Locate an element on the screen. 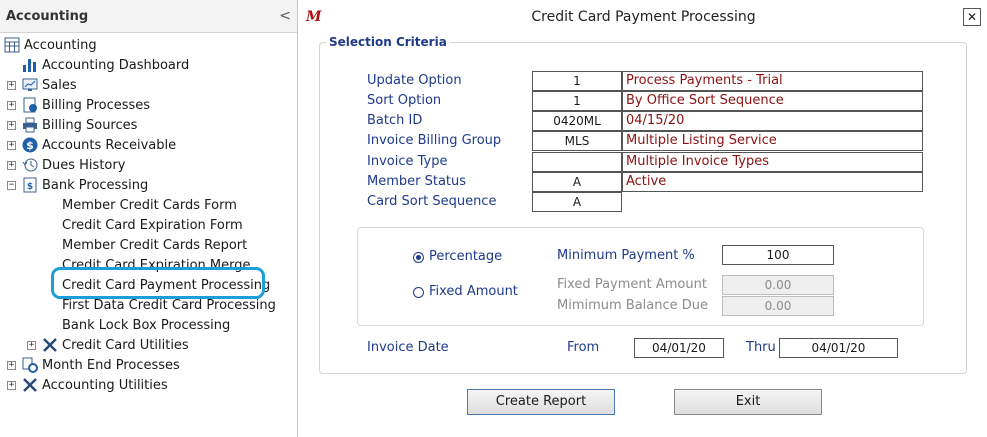 The image size is (987, 437). tree-label: Accounting Utilities is located at coordinates (105, 385).